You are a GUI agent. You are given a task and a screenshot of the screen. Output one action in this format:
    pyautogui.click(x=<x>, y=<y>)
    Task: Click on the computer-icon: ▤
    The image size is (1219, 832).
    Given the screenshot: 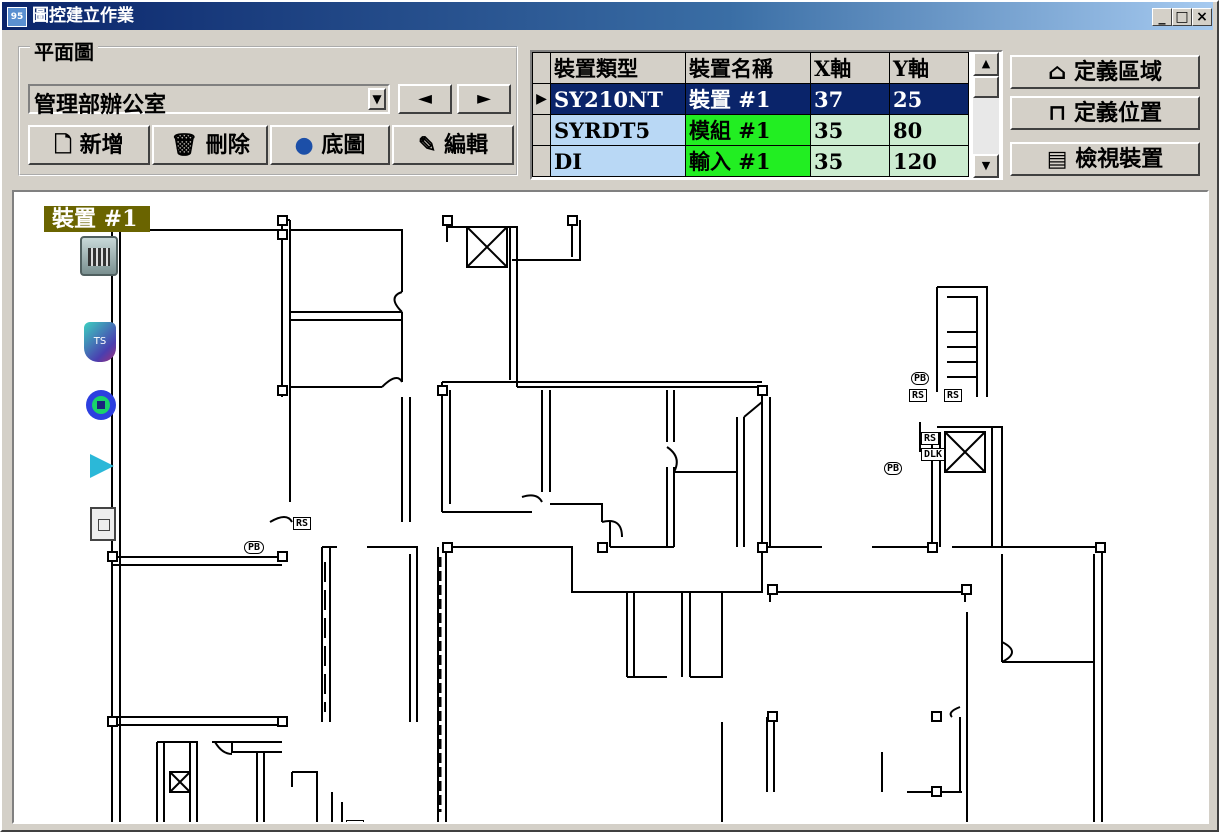 What is the action you would take?
    pyautogui.click(x=1057, y=159)
    